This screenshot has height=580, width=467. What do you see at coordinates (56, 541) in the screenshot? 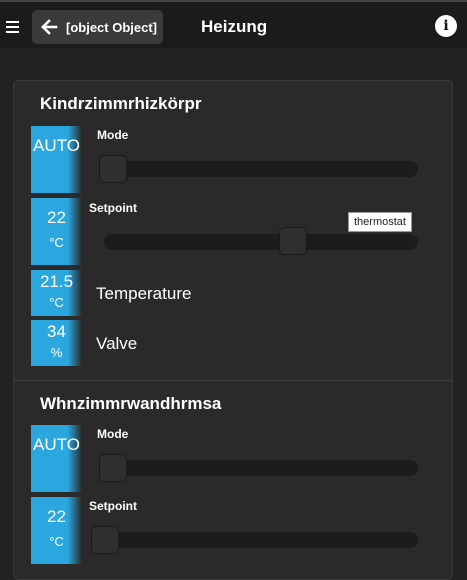
I see `setpoint-unit-2: °C` at bounding box center [56, 541].